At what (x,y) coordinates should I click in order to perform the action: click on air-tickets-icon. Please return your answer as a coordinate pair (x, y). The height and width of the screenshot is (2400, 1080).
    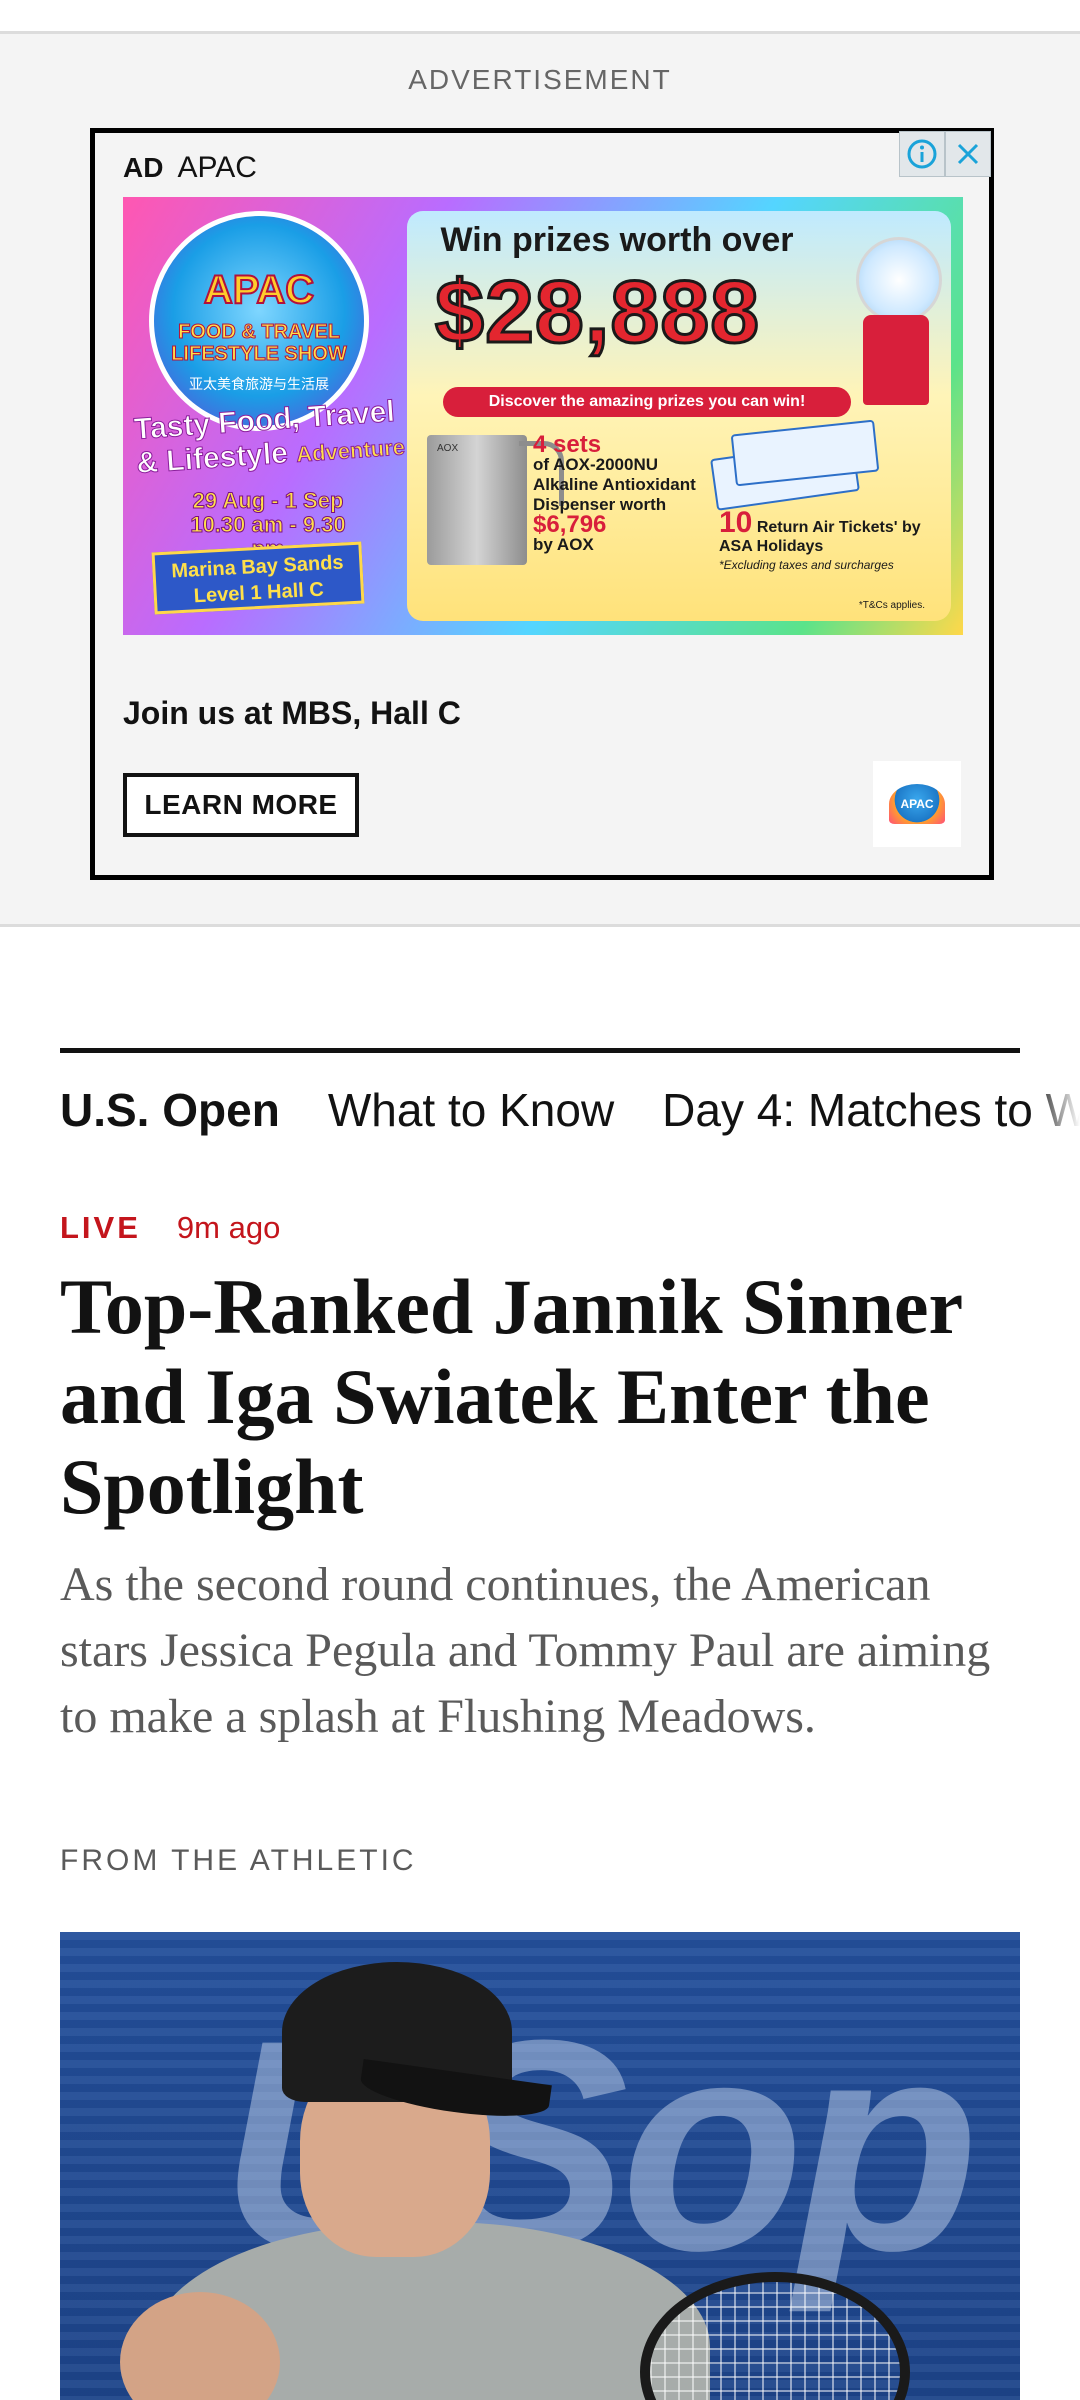
    Looking at the image, I should click on (795, 465).